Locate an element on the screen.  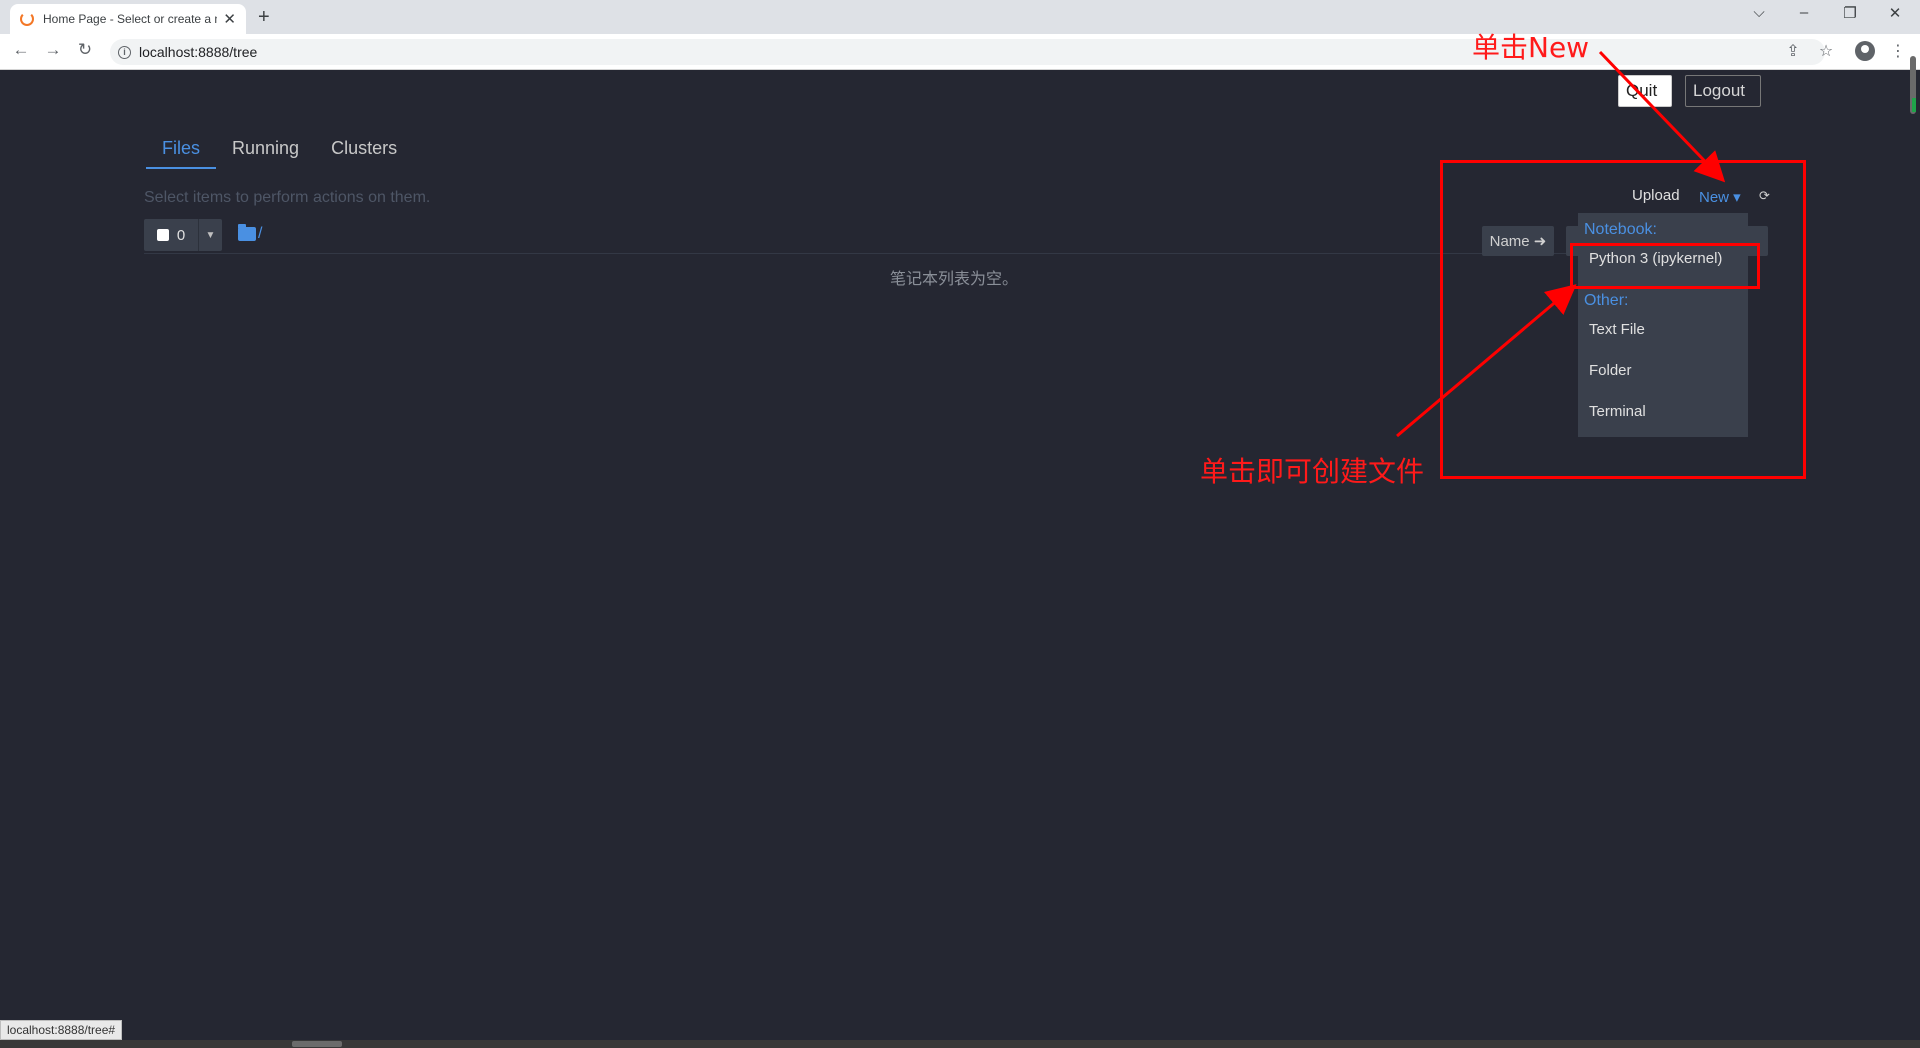
forward-icon: → is located at coordinates (53, 50).